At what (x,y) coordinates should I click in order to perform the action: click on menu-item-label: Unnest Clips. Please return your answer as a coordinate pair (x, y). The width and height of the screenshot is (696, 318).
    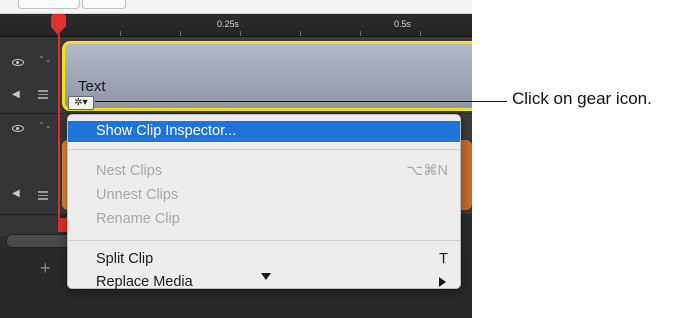
    Looking at the image, I should click on (137, 195).